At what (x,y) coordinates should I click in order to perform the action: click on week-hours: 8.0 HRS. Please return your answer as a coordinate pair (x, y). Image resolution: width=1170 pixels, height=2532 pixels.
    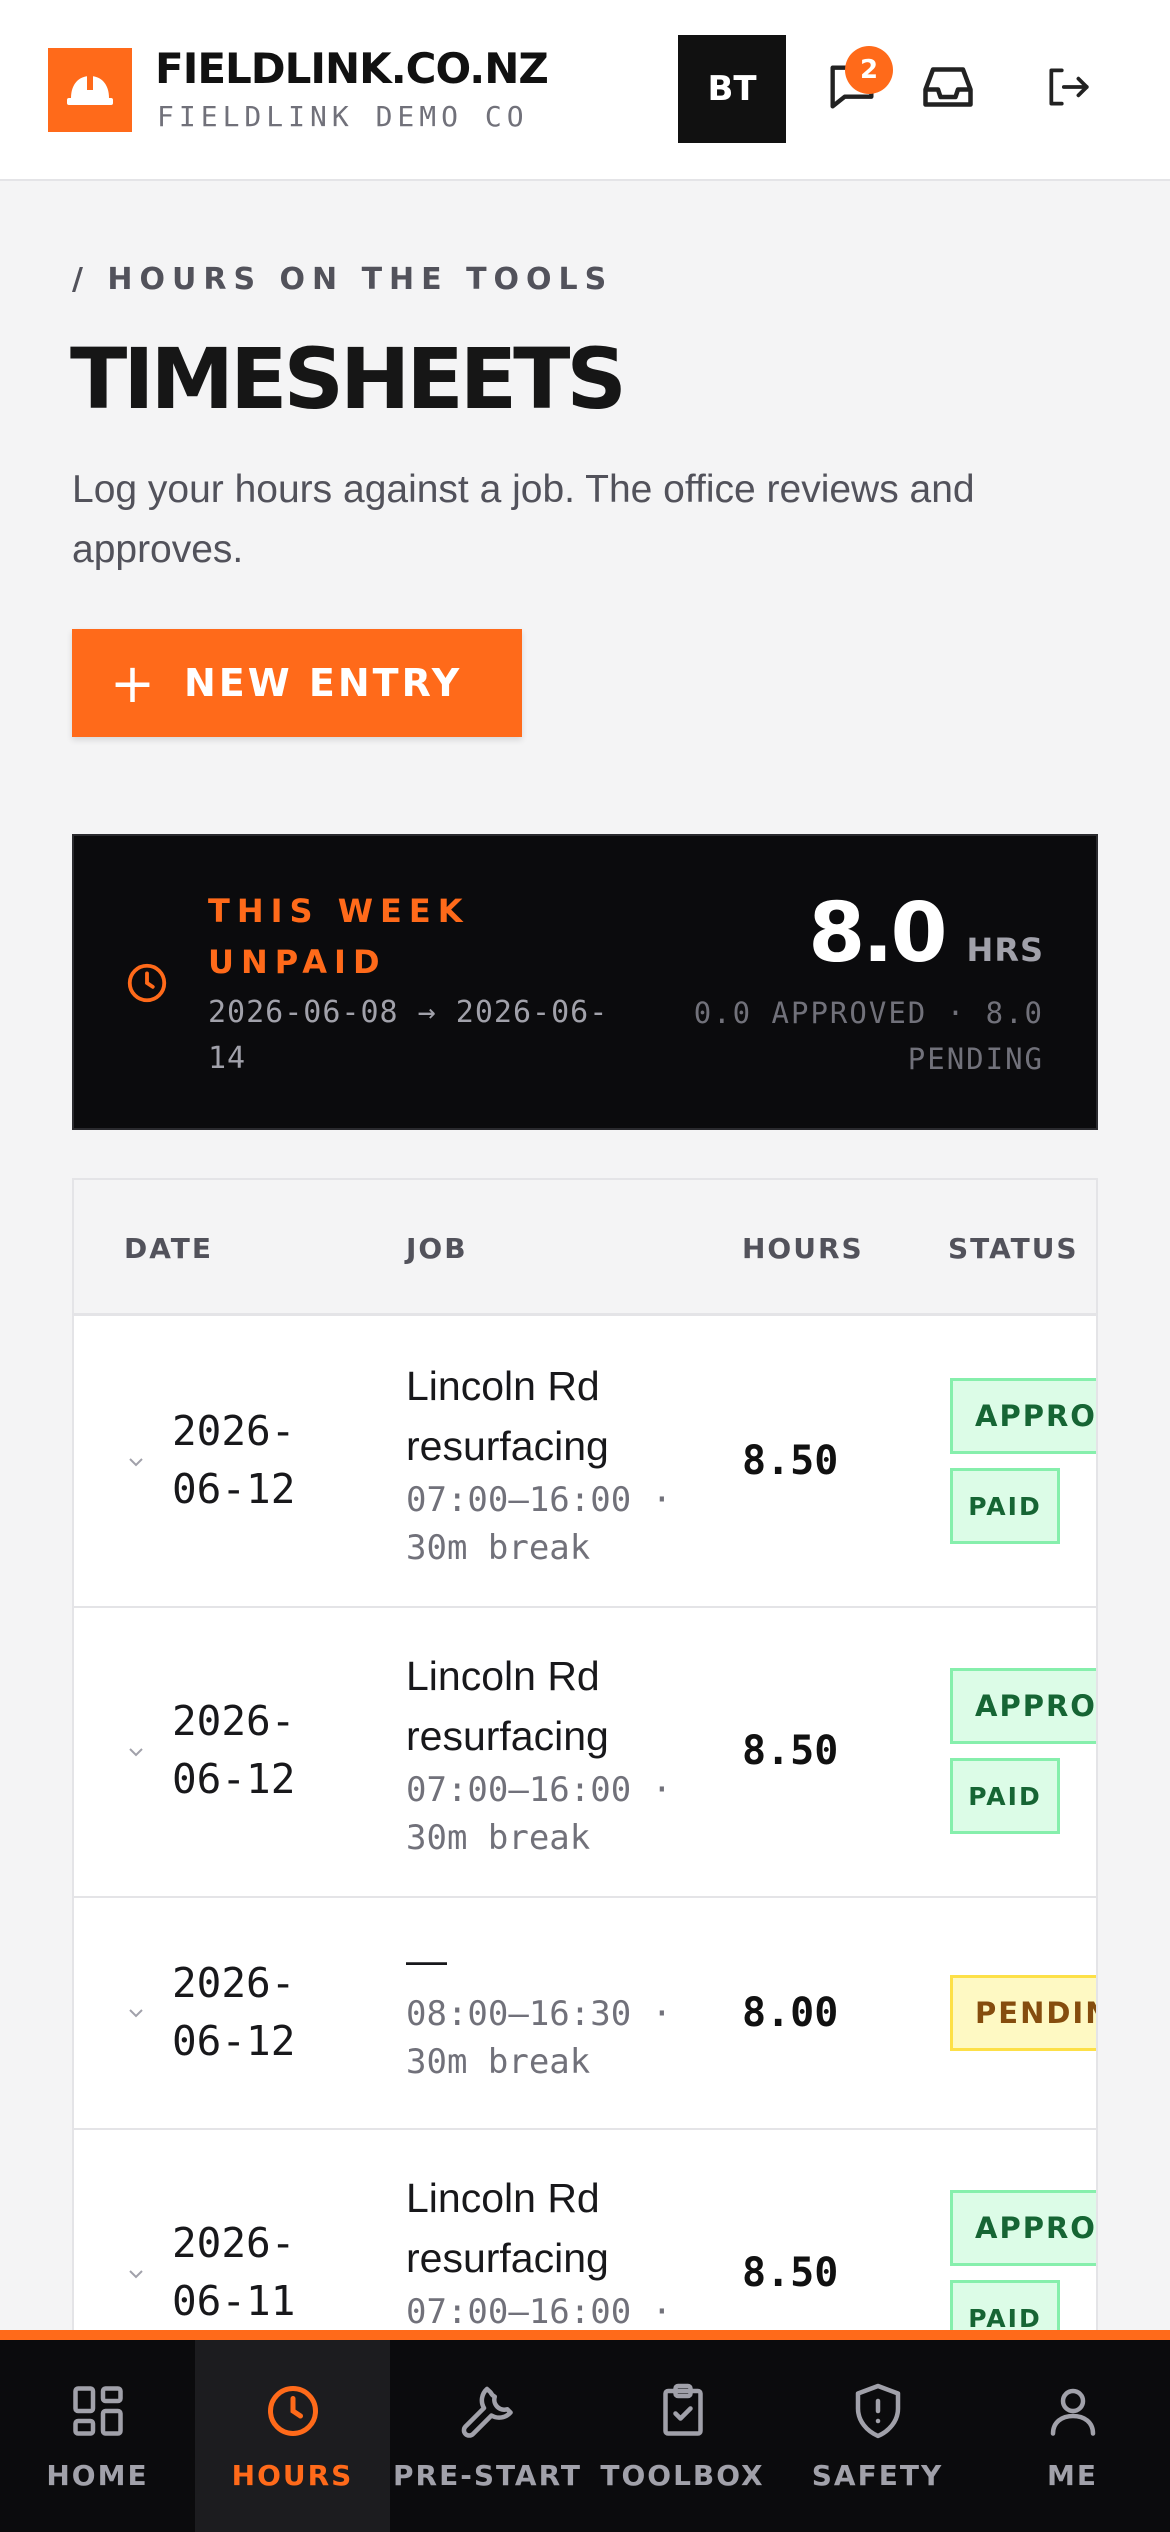
    Looking at the image, I should click on (926, 933).